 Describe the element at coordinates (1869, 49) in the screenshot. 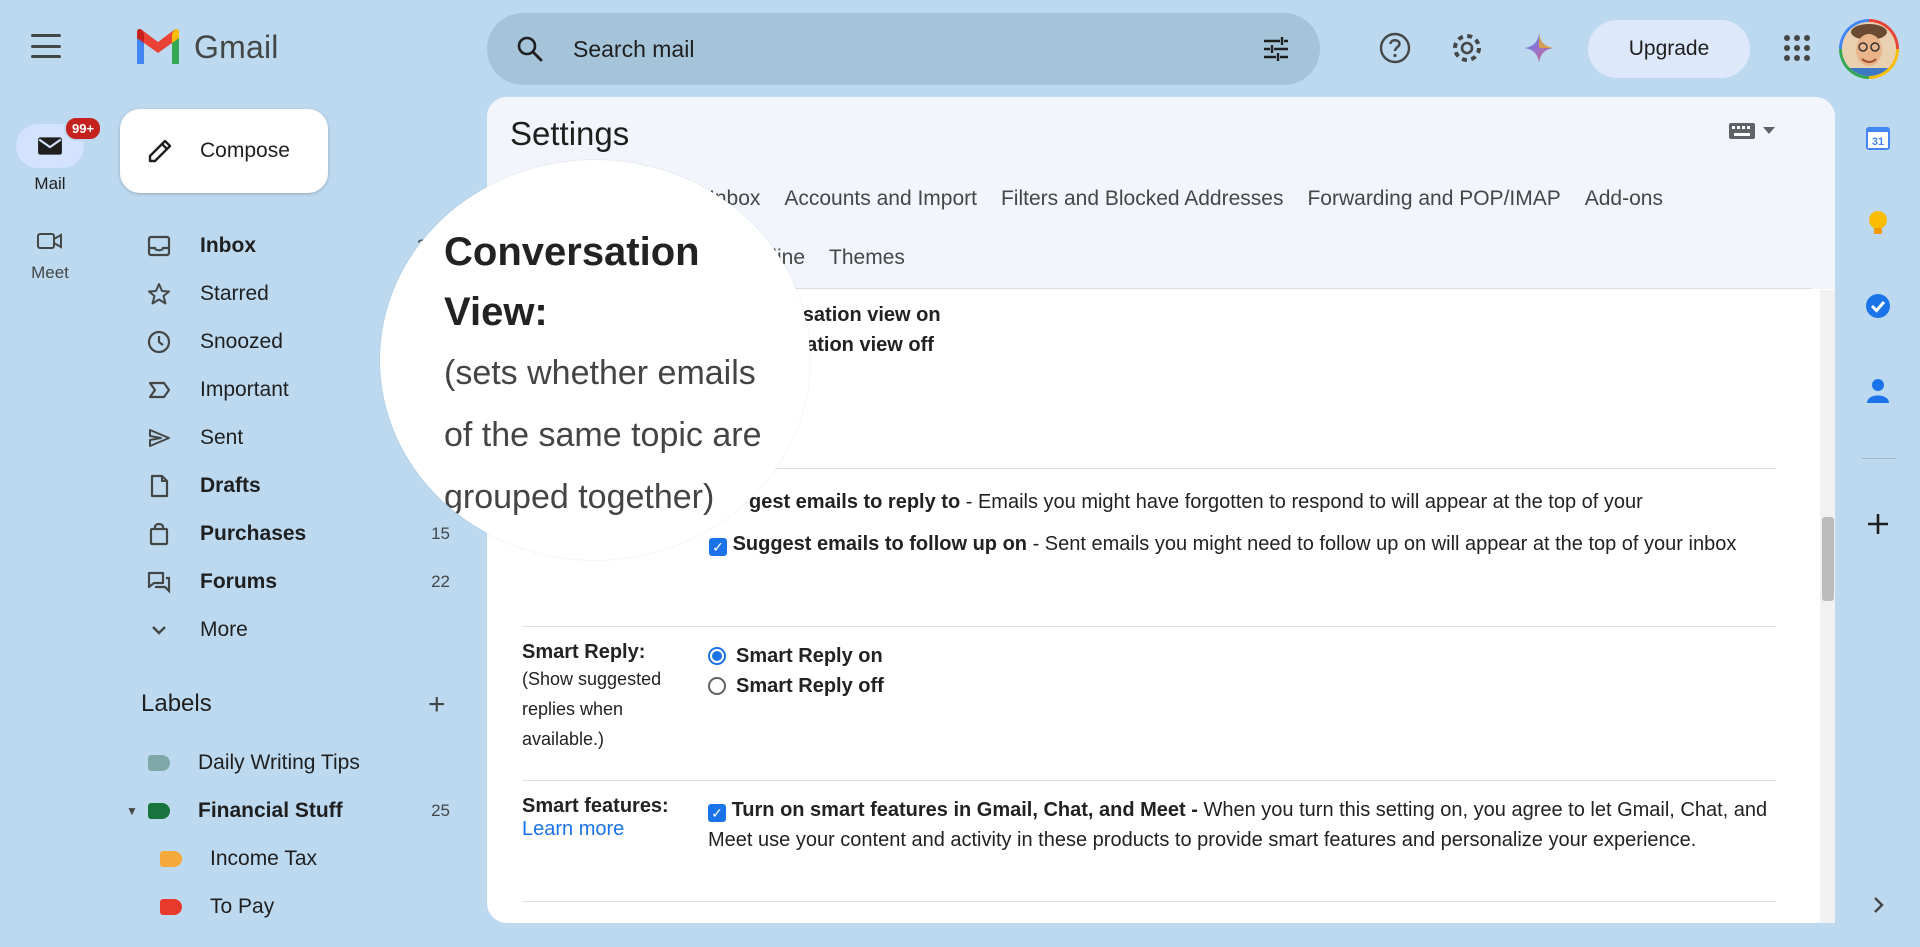

I see `account-avatar` at that location.